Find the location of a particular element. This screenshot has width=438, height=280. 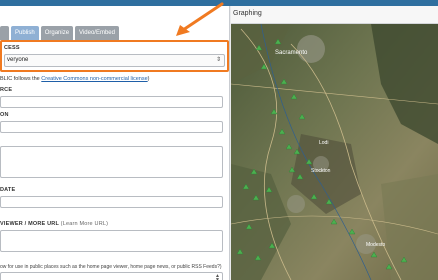

date-input is located at coordinates (111, 202).